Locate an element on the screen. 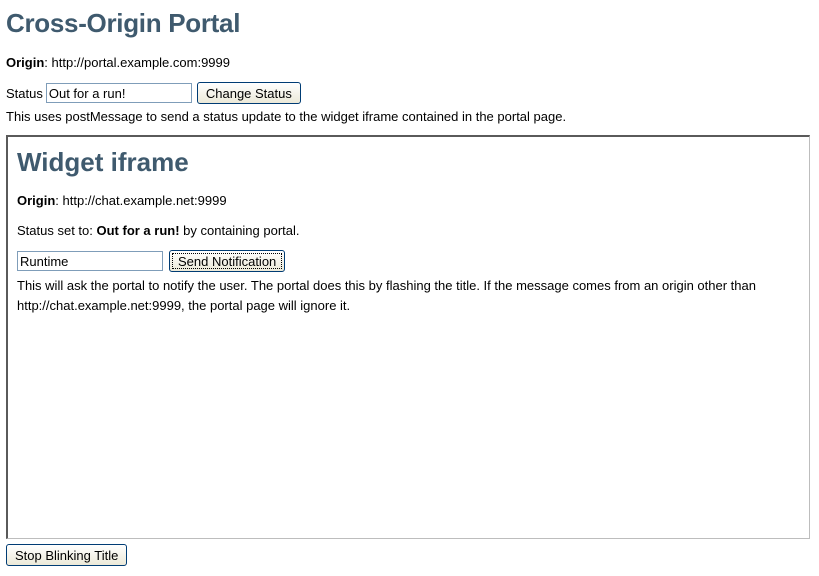 This screenshot has height=576, width=819. status-label: Status is located at coordinates (24, 93).